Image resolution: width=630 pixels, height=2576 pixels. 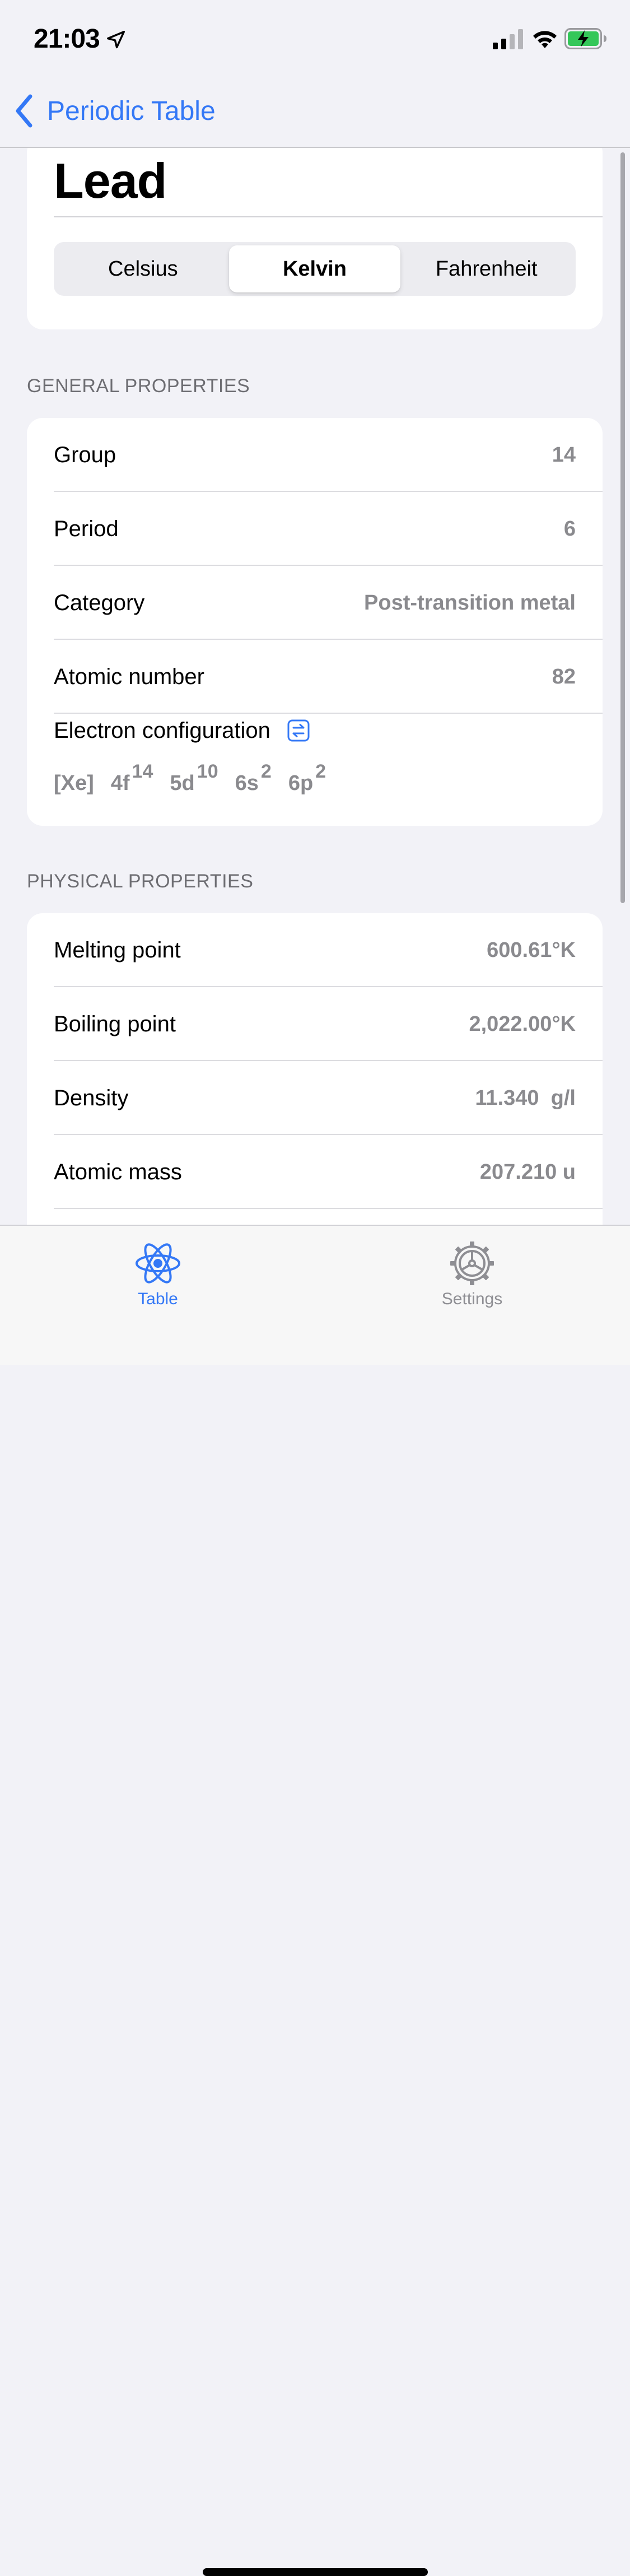 I want to click on atom-icon, so click(x=158, y=1263).